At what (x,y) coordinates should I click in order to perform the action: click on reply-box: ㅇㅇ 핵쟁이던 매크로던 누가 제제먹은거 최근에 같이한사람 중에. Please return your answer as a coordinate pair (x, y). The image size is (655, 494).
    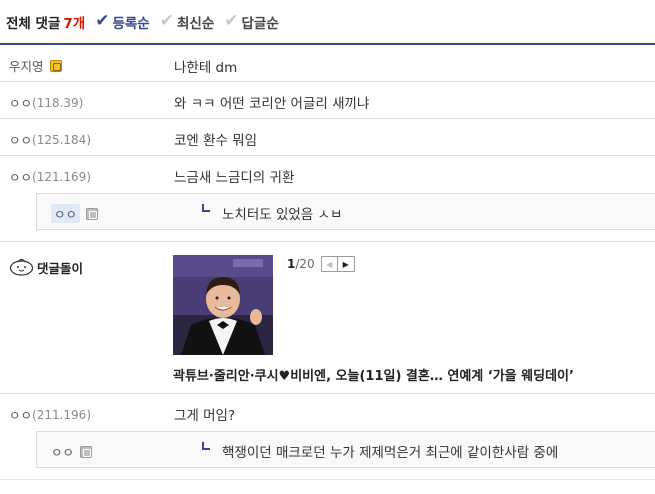
    Looking at the image, I should click on (345, 449).